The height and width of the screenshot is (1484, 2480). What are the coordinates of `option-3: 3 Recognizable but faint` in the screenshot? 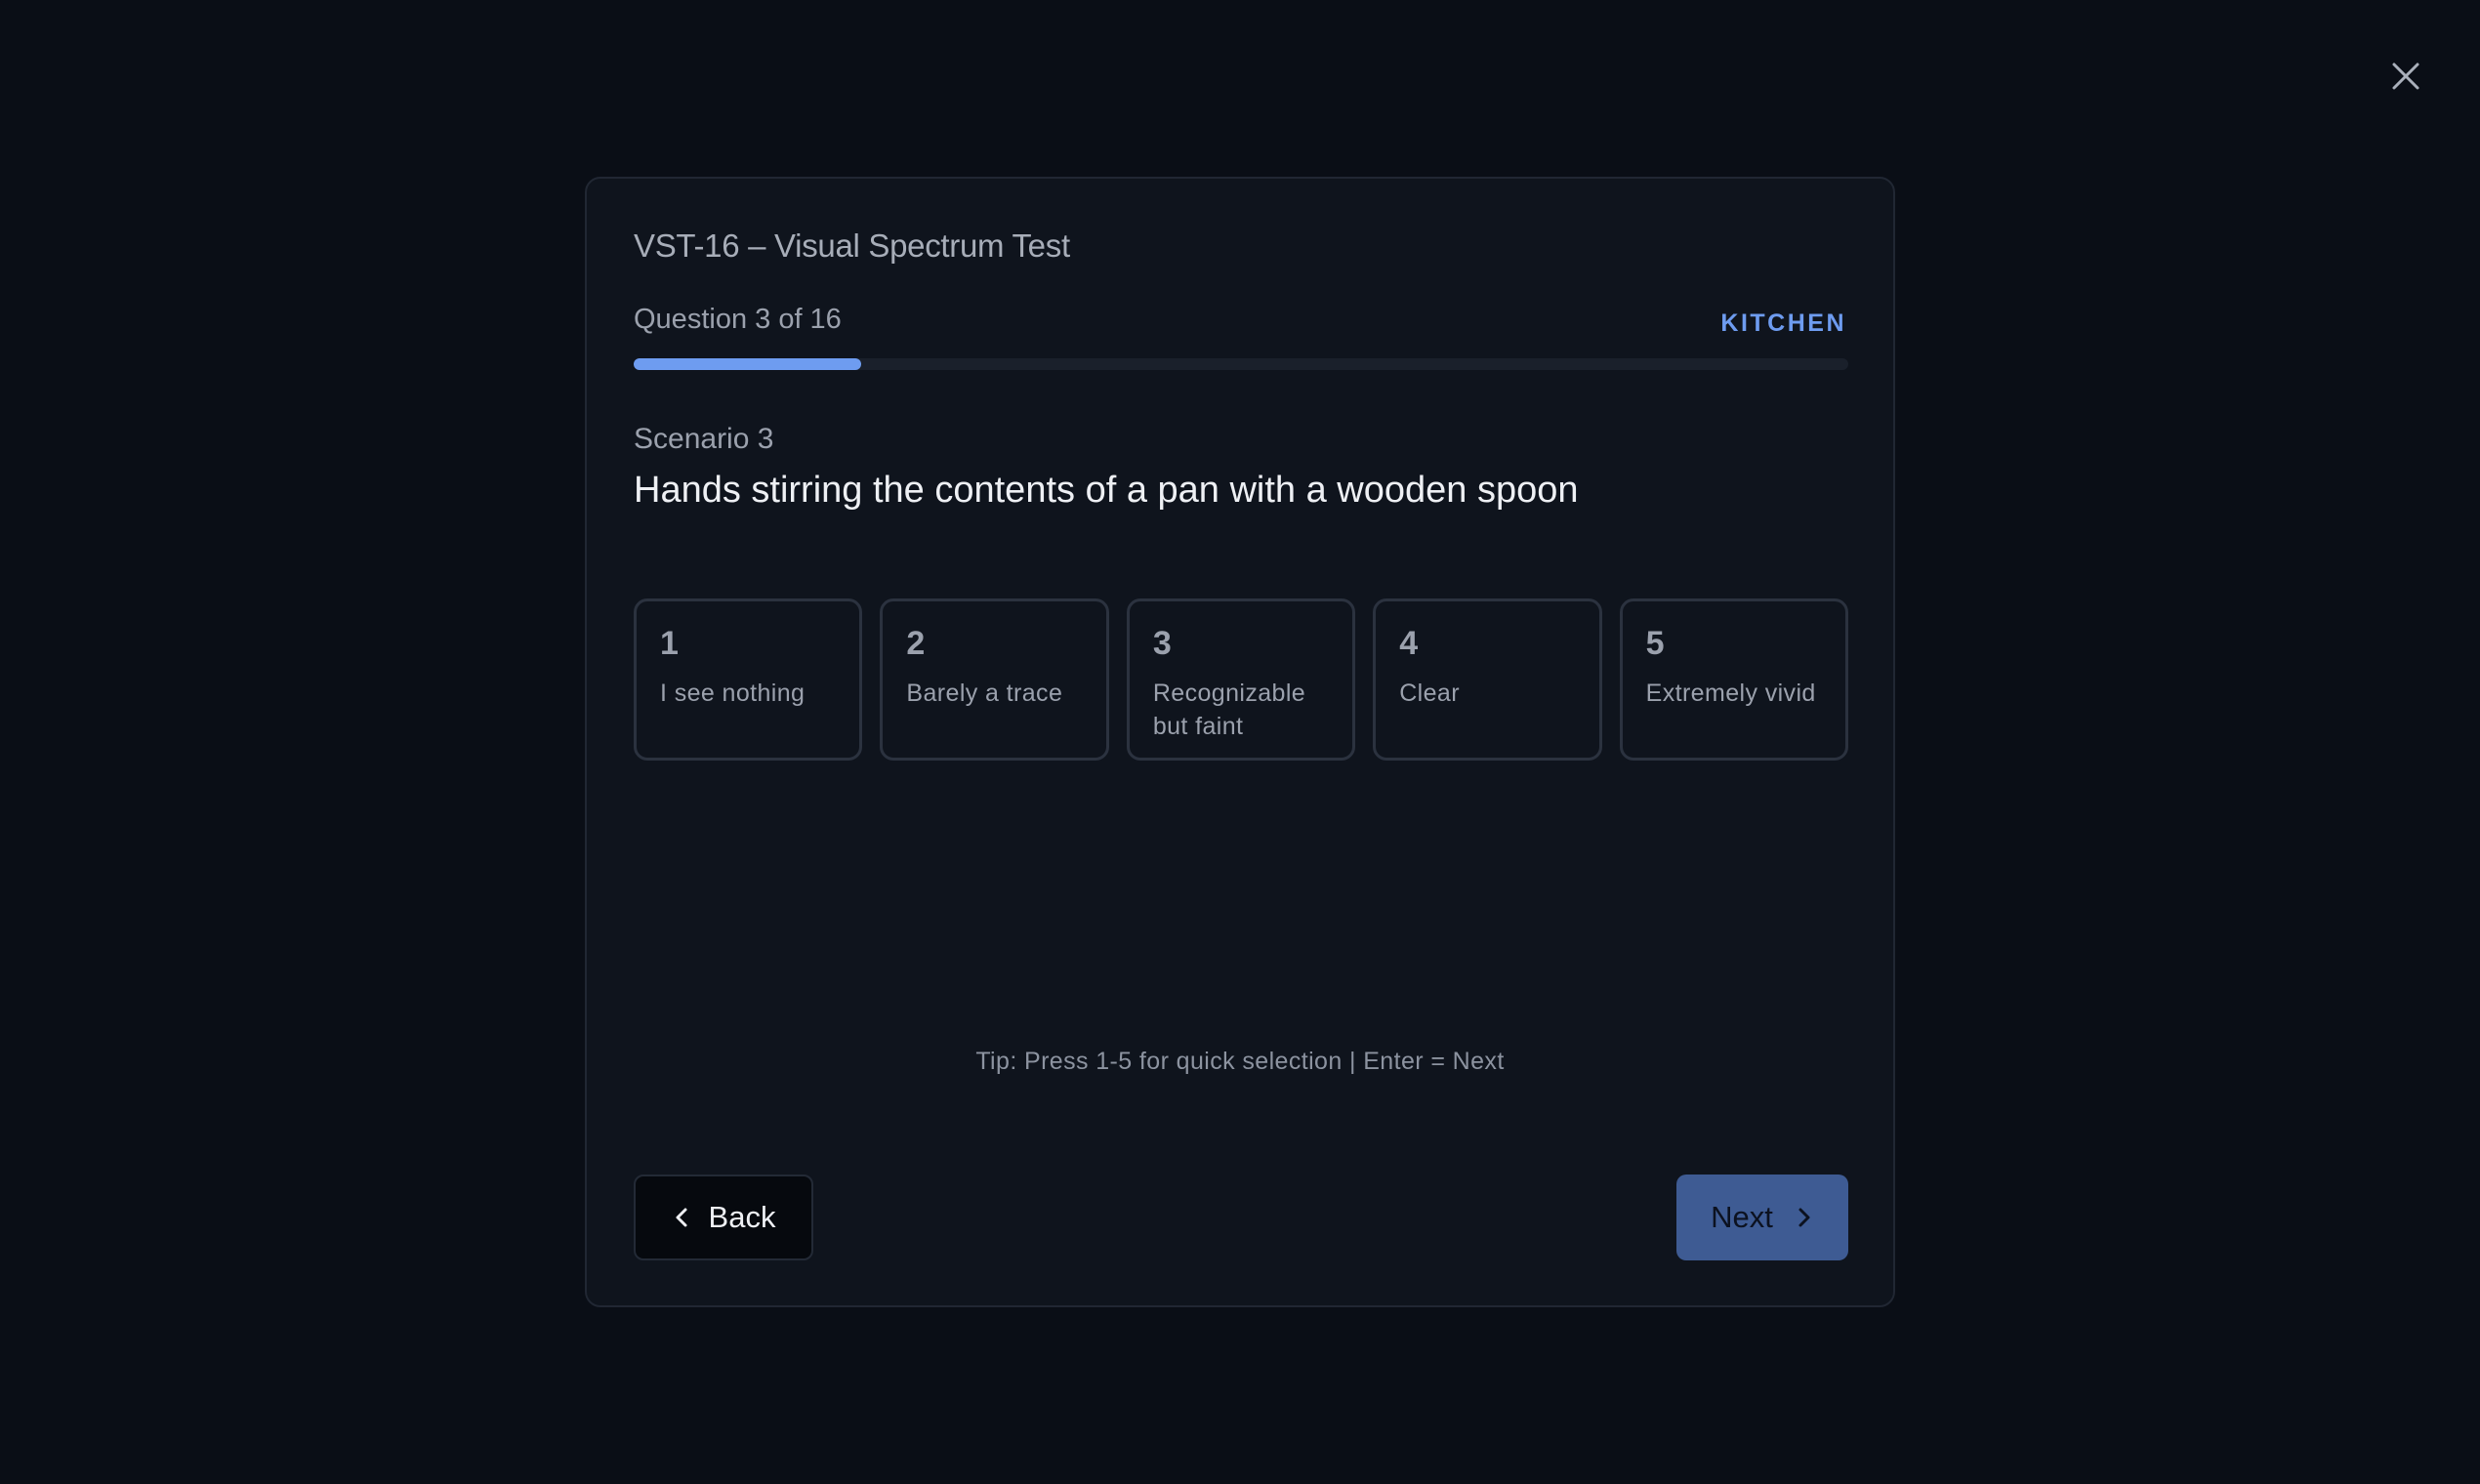 It's located at (1241, 680).